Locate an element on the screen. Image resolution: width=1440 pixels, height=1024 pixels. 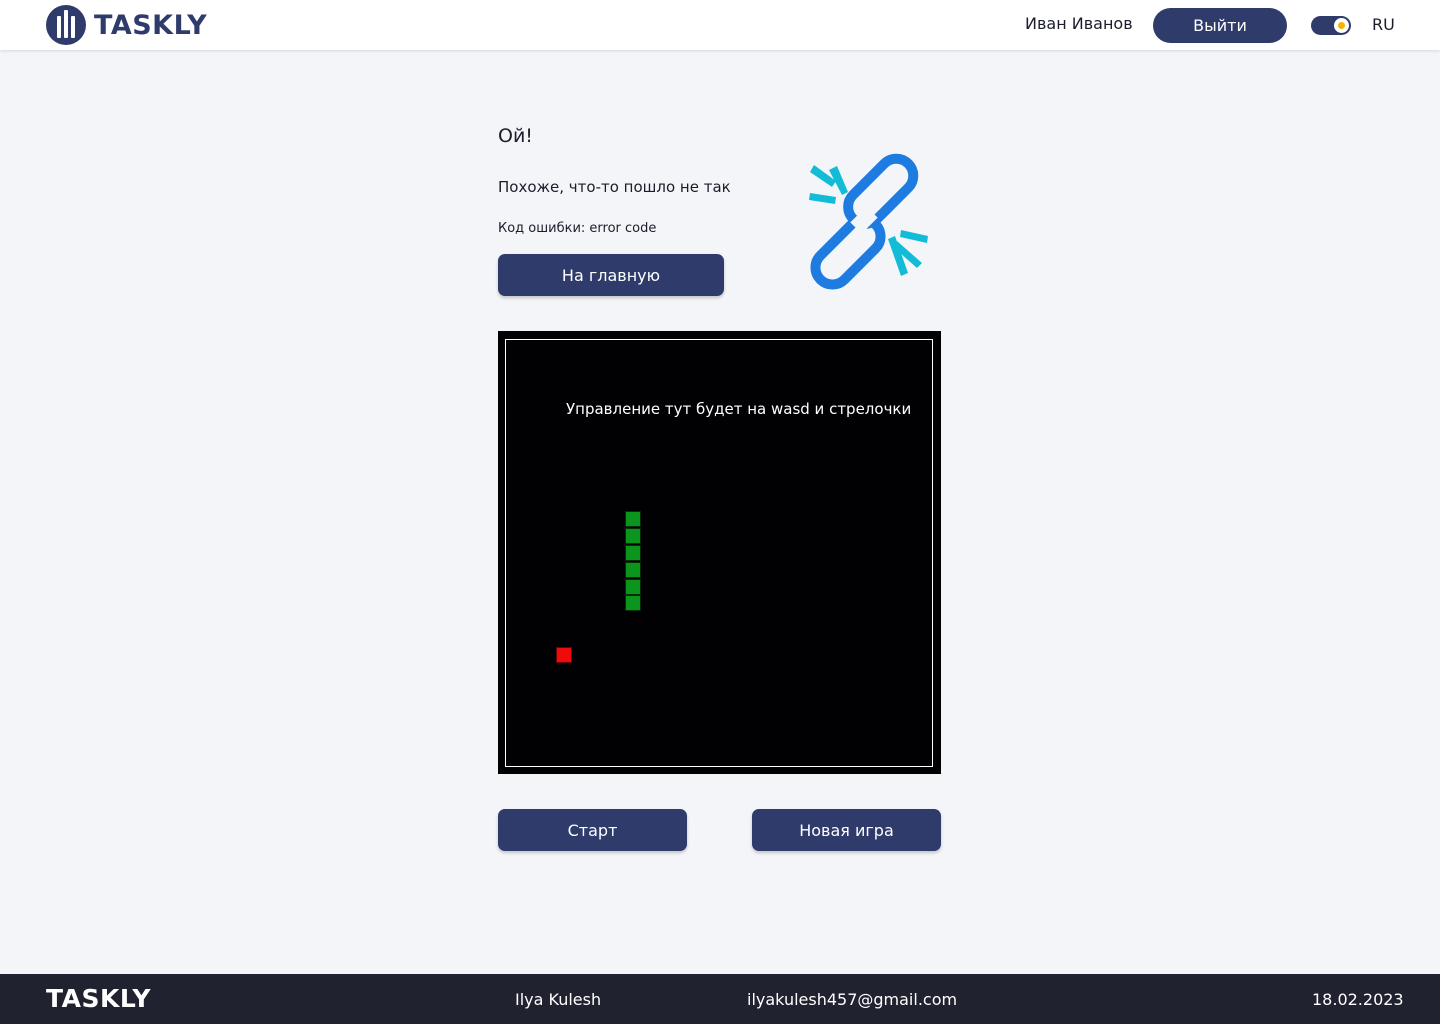
footer-logo: TASKLY is located at coordinates (98, 998).